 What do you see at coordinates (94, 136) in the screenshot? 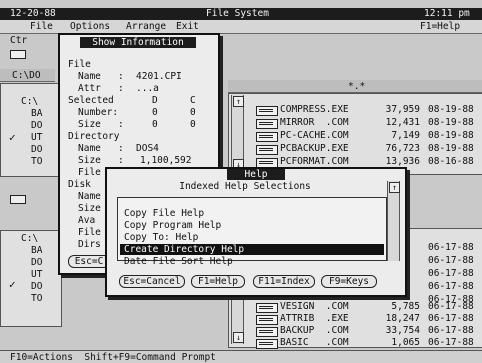
I see `directory-label: Directory` at bounding box center [94, 136].